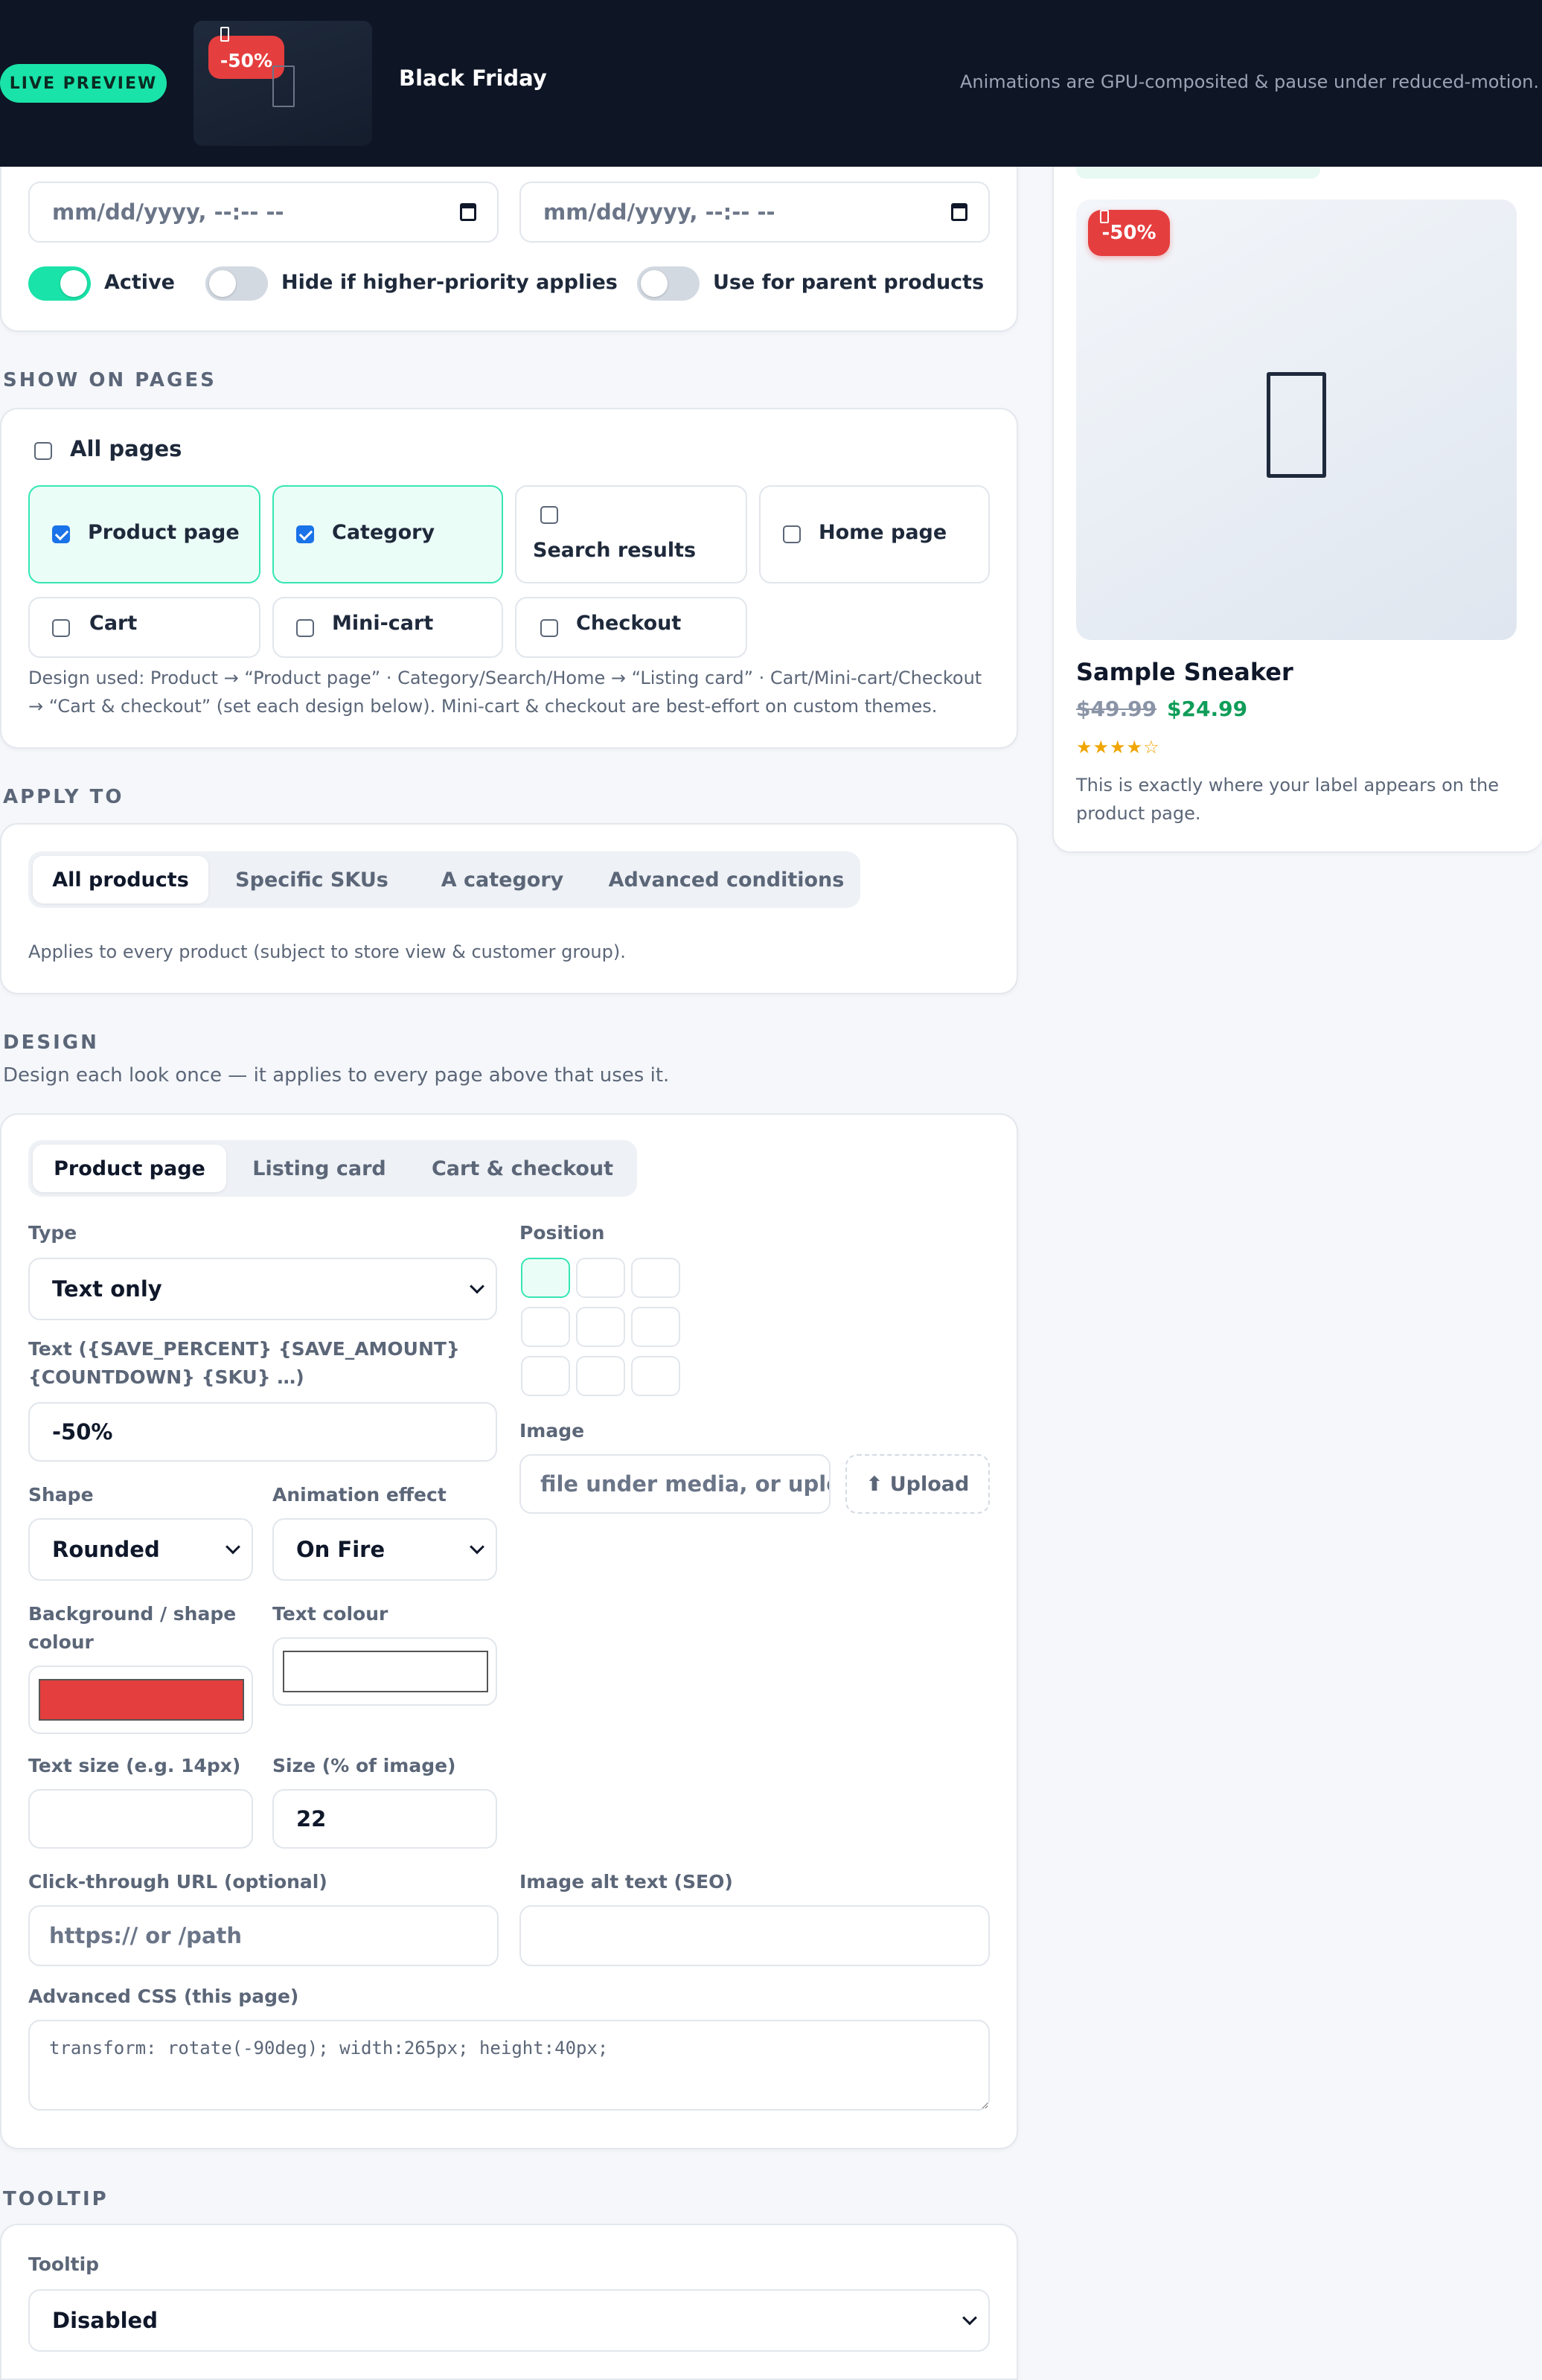 Image resolution: width=1542 pixels, height=2380 pixels. What do you see at coordinates (545, 1376) in the screenshot?
I see `position-bottom-left` at bounding box center [545, 1376].